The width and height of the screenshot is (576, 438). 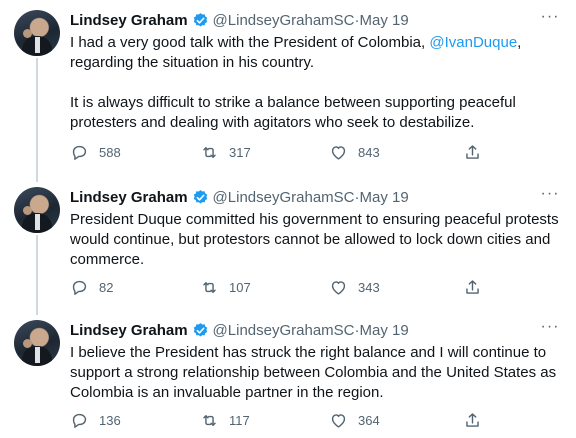 I want to click on like-count: 364, so click(x=369, y=420).